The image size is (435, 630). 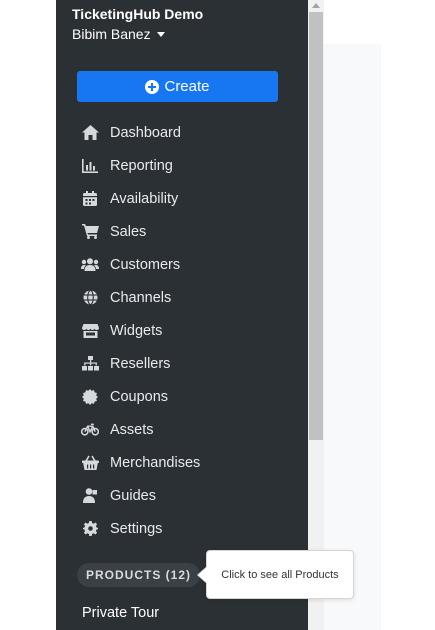 I want to click on nav-item-sales: Sales, so click(x=182, y=231).